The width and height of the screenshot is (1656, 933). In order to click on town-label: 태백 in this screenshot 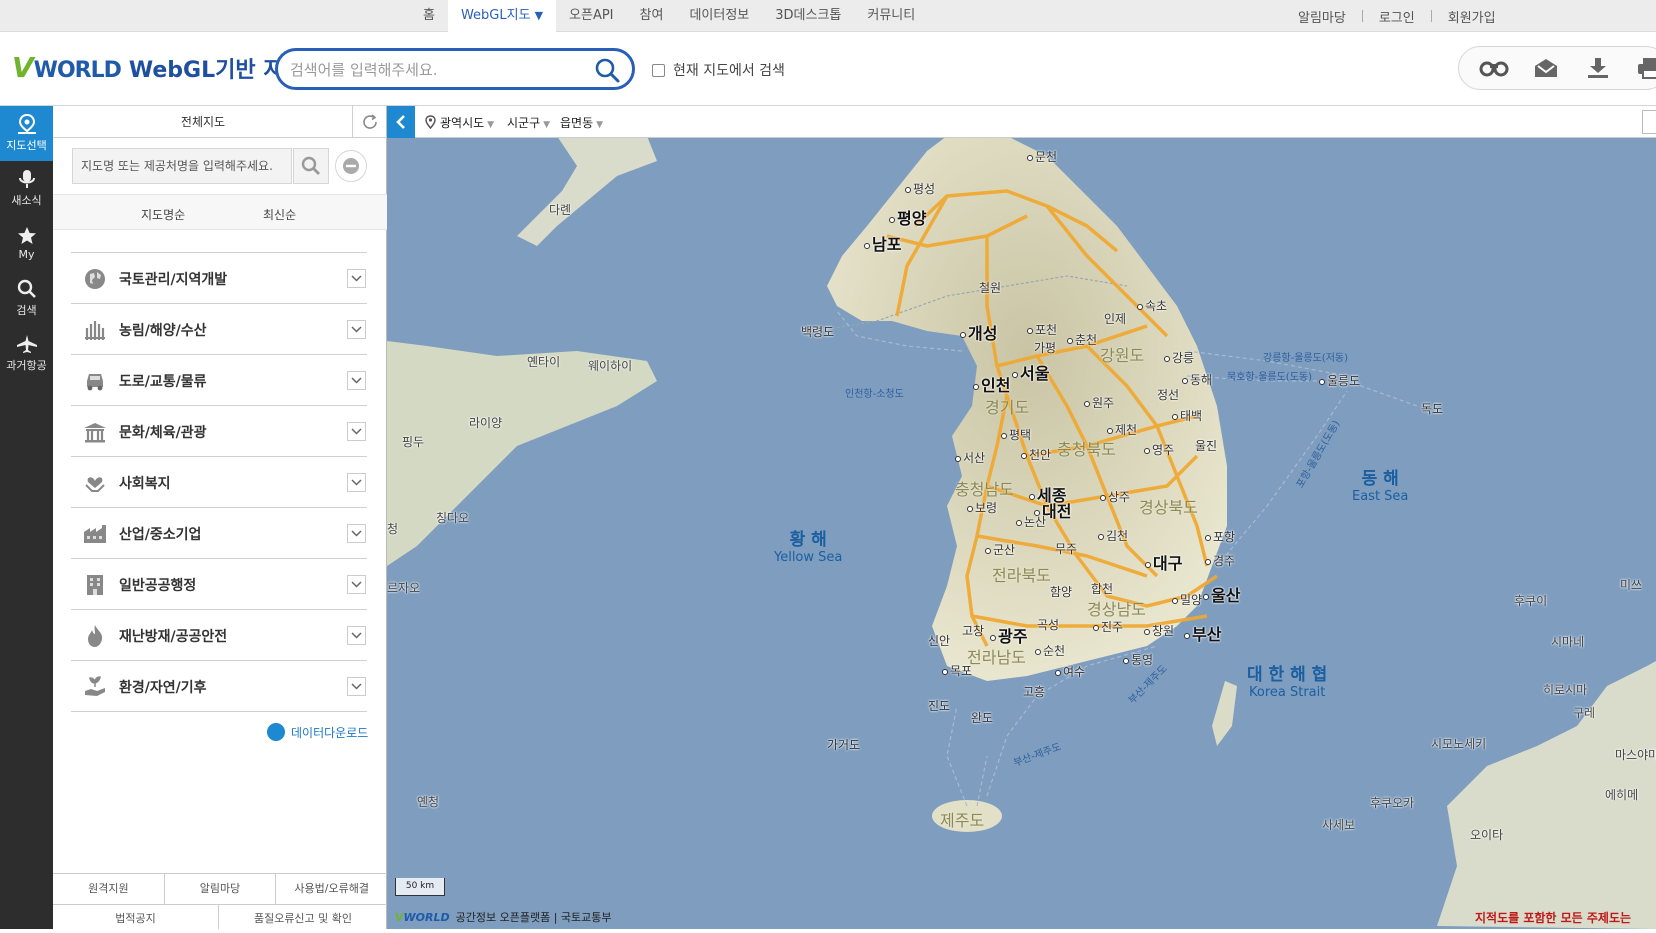, I will do `click(1187, 415)`.